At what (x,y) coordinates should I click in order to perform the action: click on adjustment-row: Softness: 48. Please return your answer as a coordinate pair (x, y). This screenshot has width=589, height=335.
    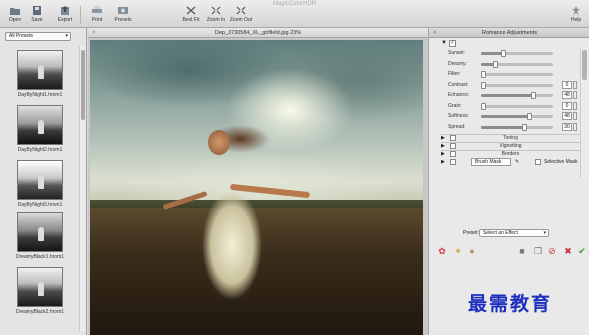
    Looking at the image, I should click on (513, 116).